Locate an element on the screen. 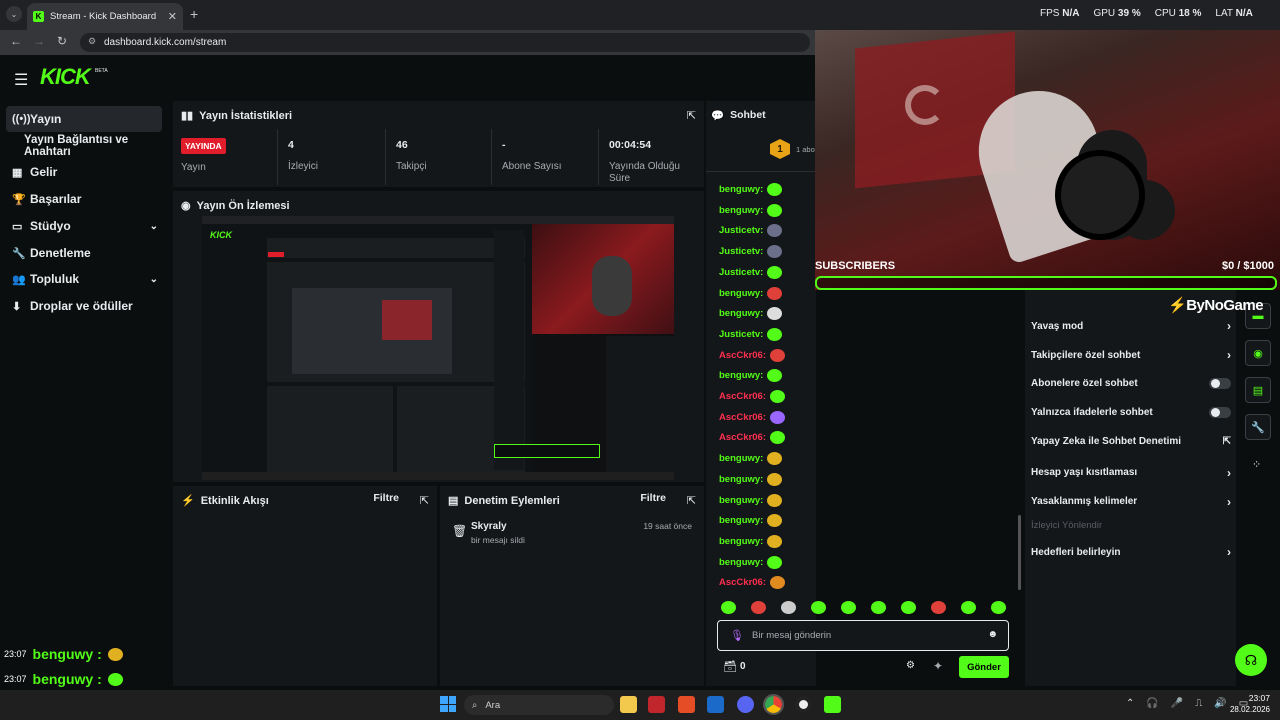 Image resolution: width=1280 pixels, height=720 pixels. browser-tab: K Stream - Kick Dashboard ✕ is located at coordinates (105, 16).